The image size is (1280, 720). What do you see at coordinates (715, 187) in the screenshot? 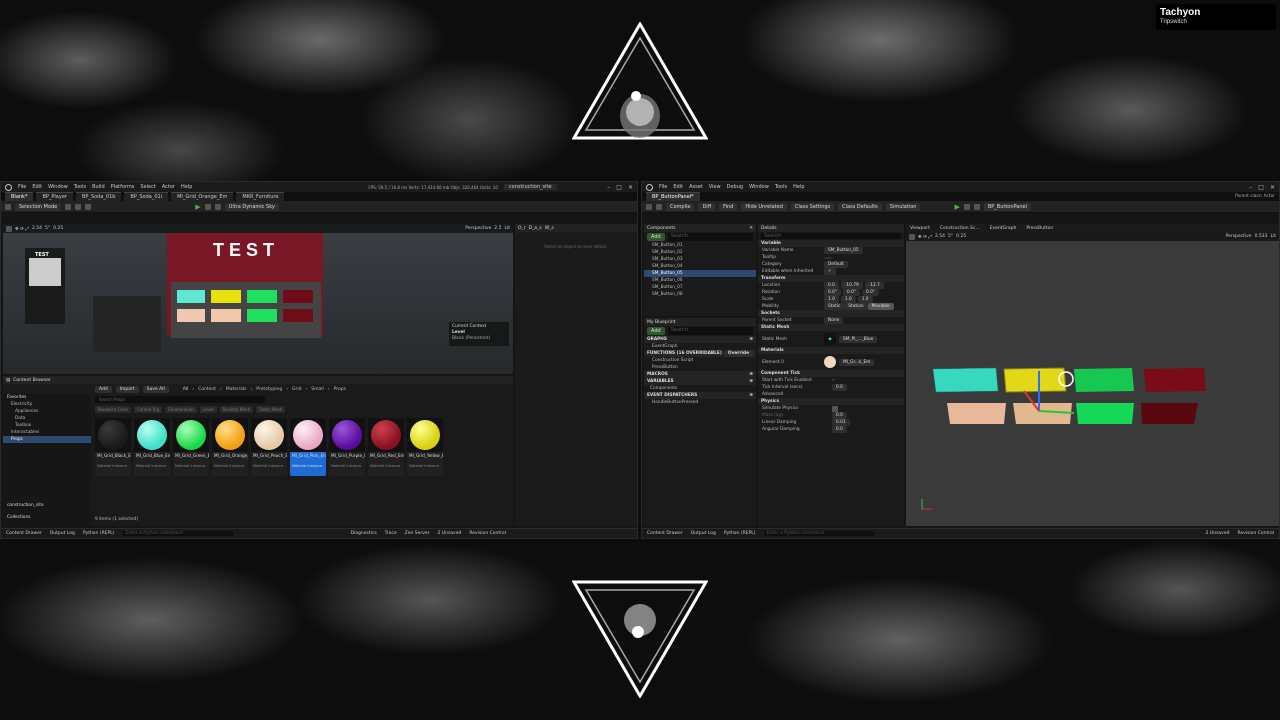
I see `bp-menu-view: View` at bounding box center [715, 187].